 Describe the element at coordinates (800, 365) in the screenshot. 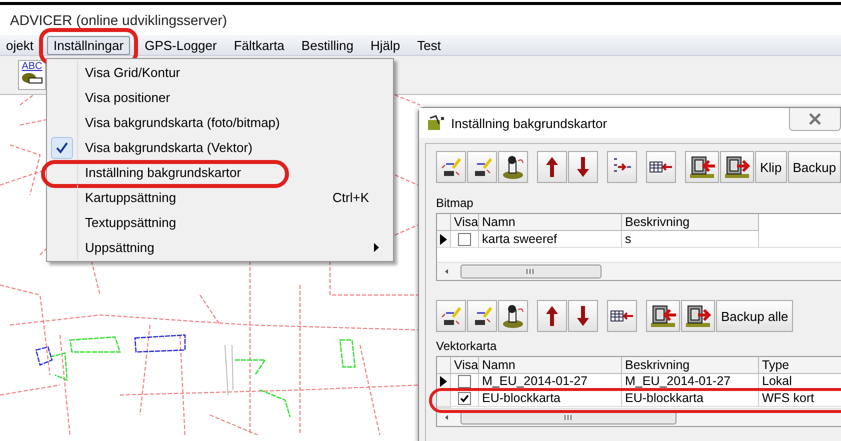

I see `column-header: Type` at that location.